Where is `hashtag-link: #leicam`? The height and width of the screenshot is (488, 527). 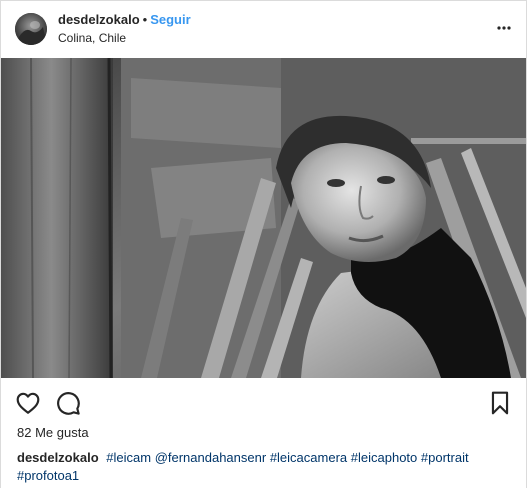 hashtag-link: #leicam is located at coordinates (128, 457).